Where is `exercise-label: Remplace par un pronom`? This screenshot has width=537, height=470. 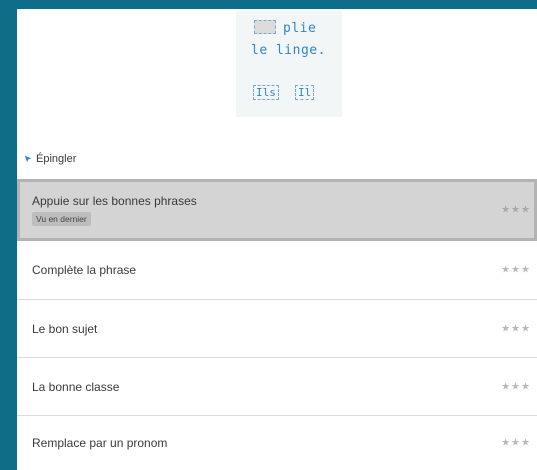 exercise-label: Remplace par un pronom is located at coordinates (100, 443).